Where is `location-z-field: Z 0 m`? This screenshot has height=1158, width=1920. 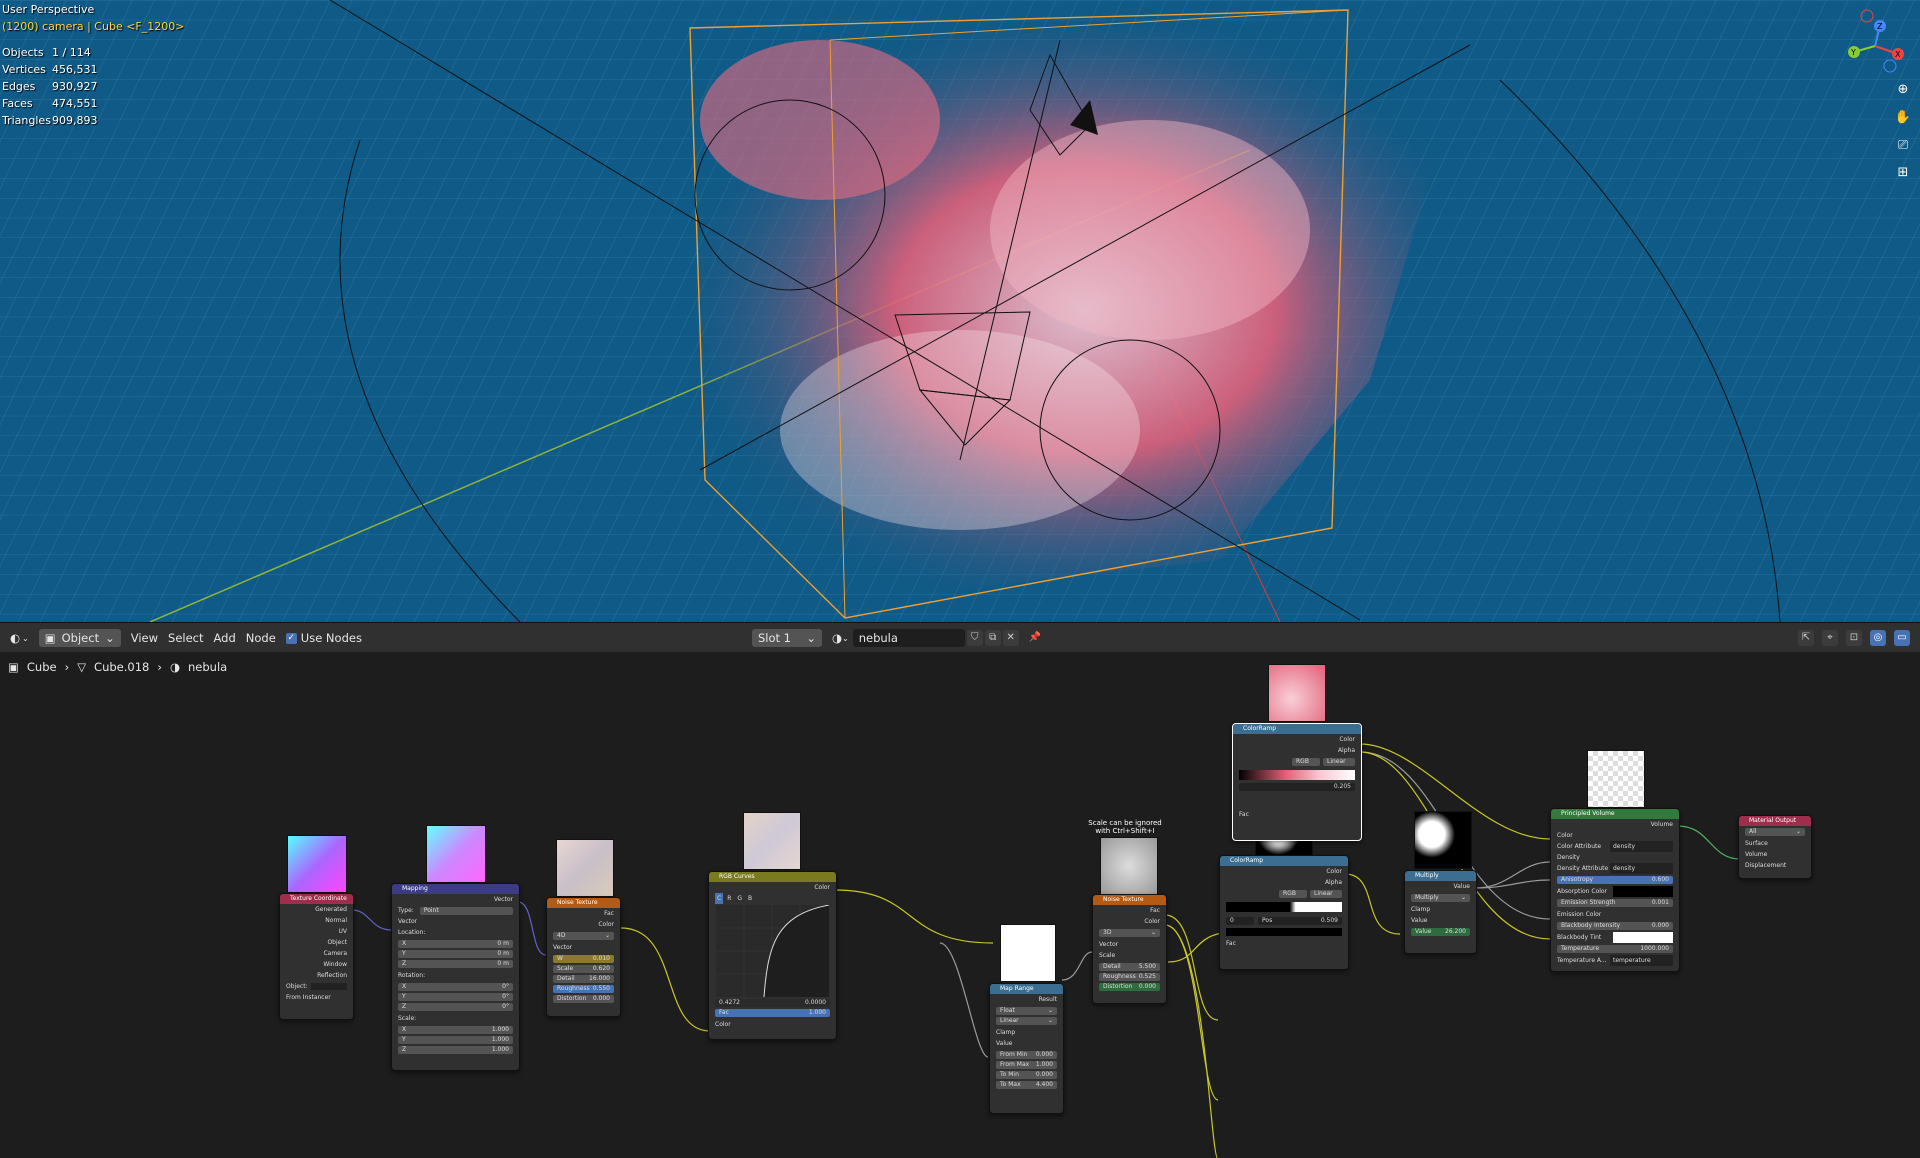
location-z-field: Z 0 m is located at coordinates (455, 964).